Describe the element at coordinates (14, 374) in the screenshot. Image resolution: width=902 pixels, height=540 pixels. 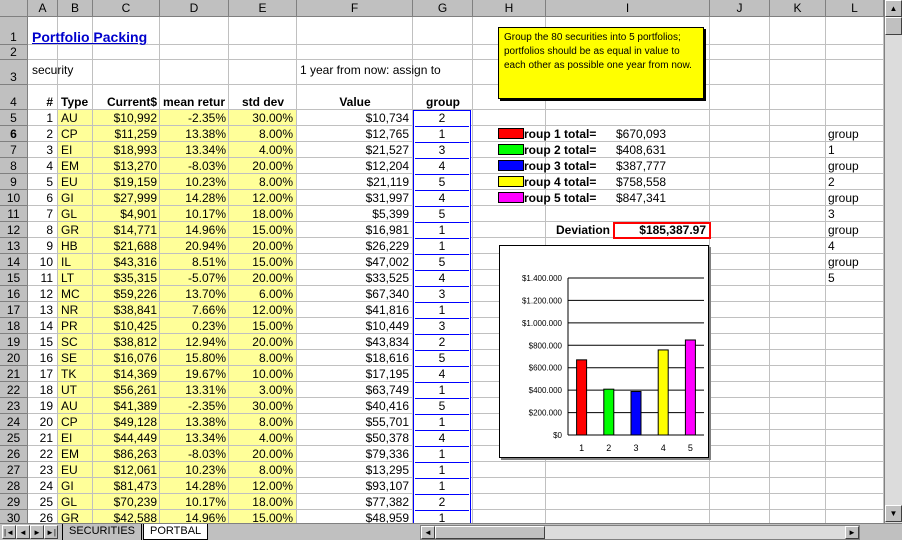
I see `row-header: 21` at that location.